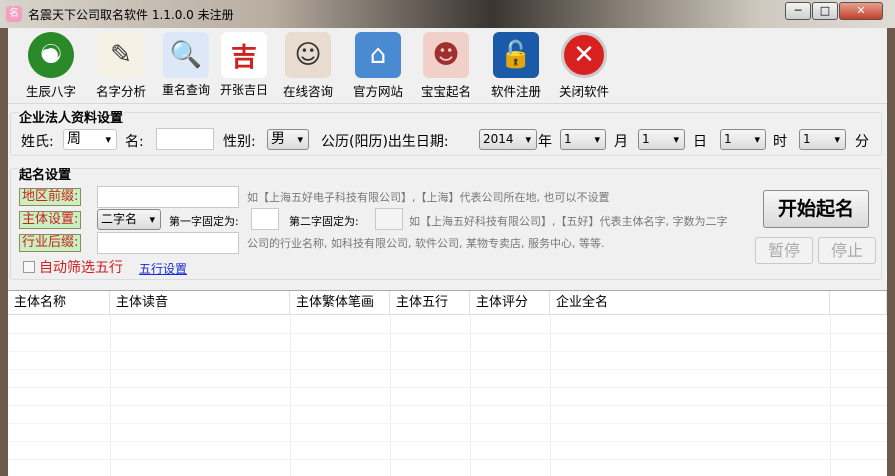 This screenshot has height=476, width=895. I want to click on toolbar-label: 名字分析, so click(120, 91).